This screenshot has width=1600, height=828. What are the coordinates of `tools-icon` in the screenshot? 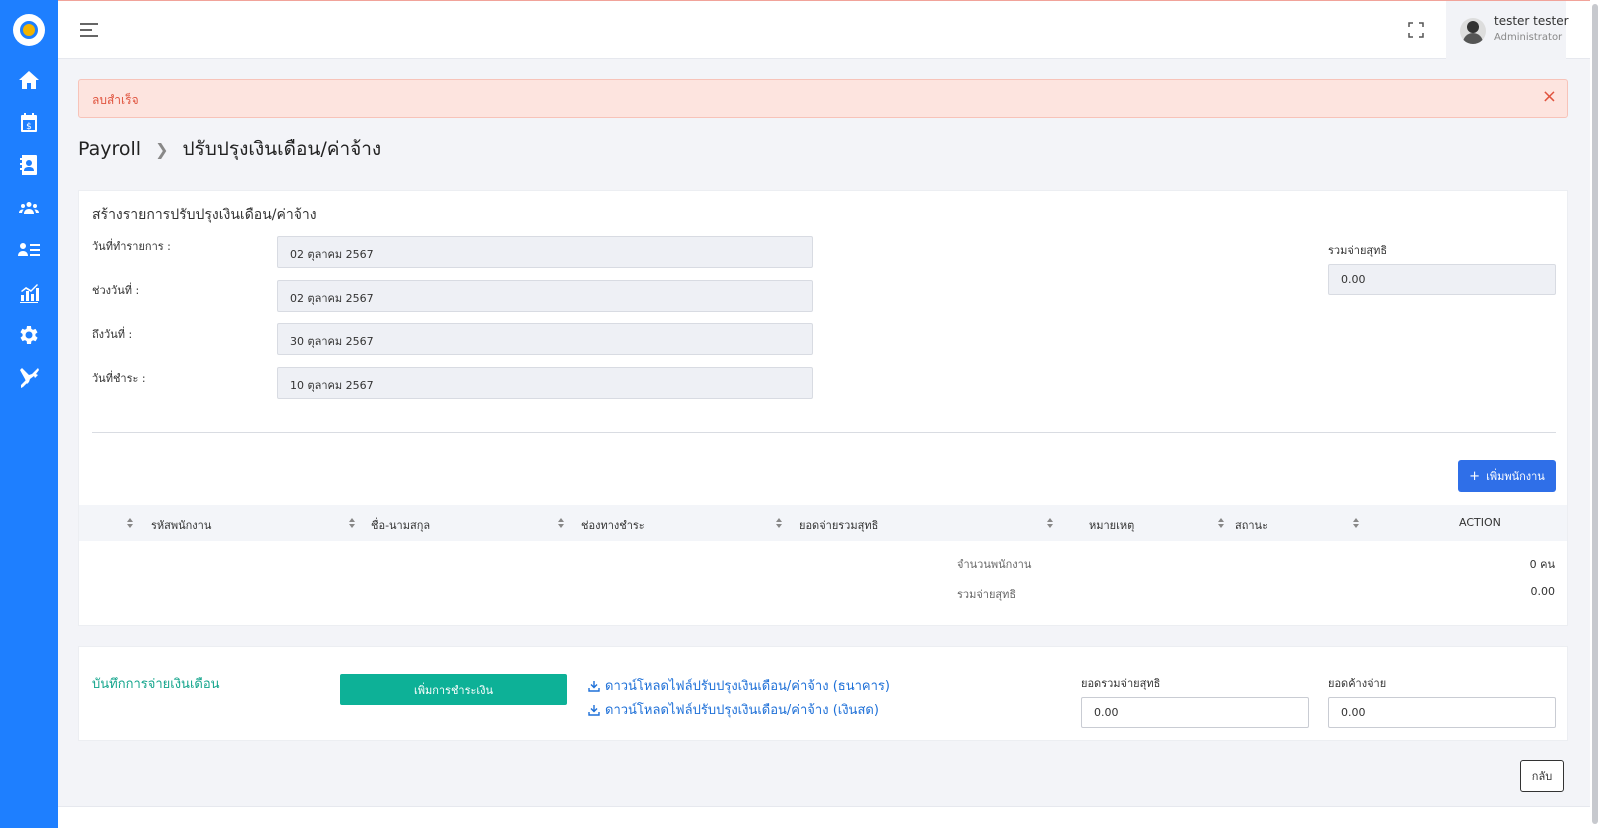 It's located at (29, 378).